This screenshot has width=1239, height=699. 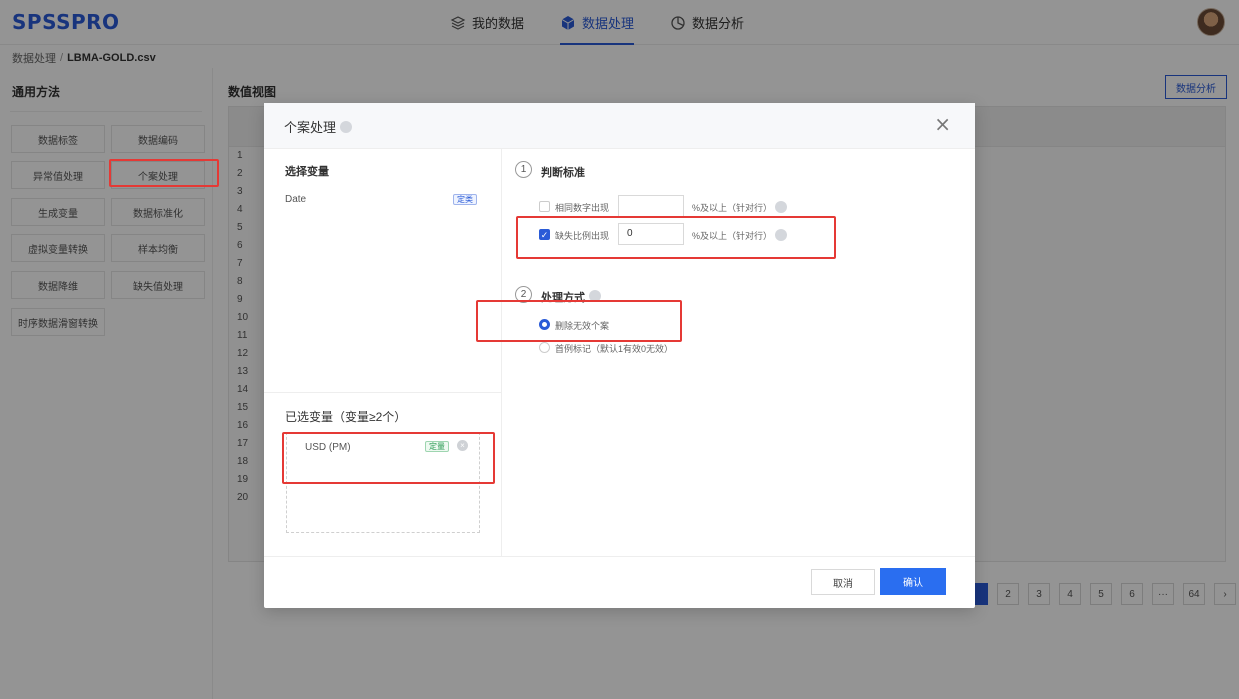 What do you see at coordinates (582, 208) in the screenshot?
I see `same-number-label: 相同数字出现` at bounding box center [582, 208].